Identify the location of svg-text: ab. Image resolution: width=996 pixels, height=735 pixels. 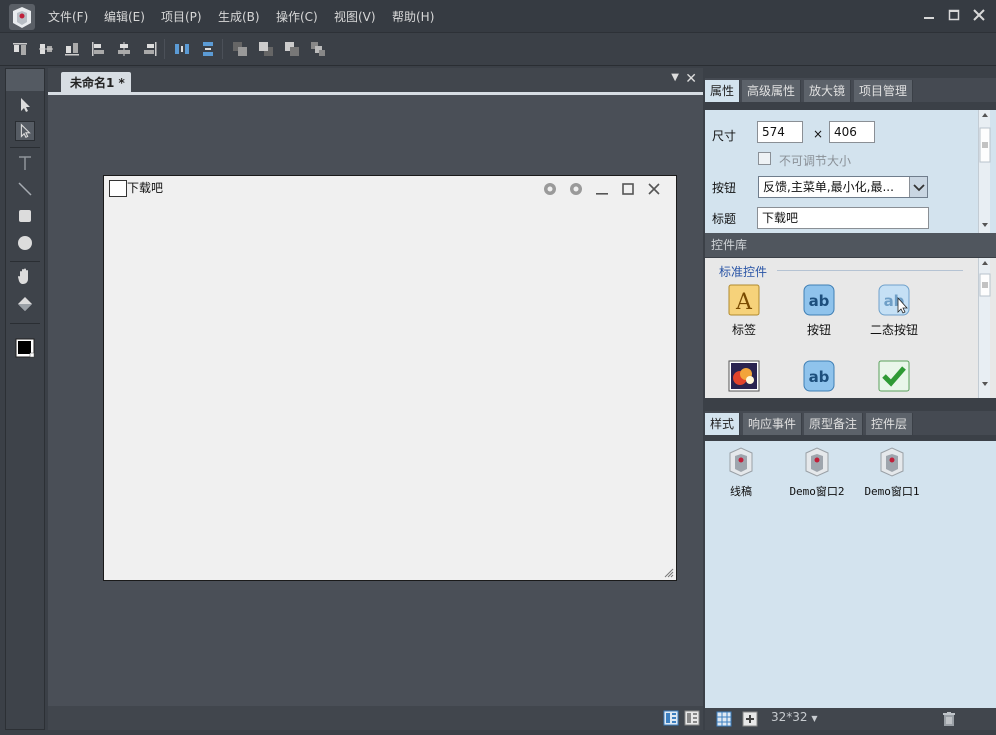
(819, 301).